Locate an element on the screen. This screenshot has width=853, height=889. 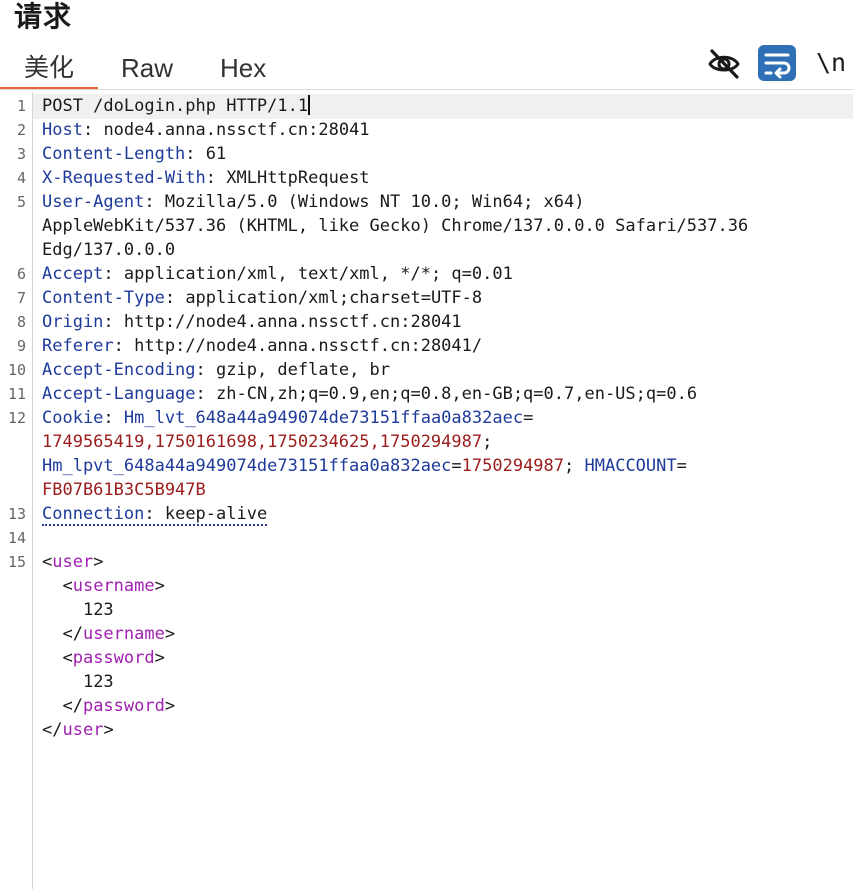
line-number: 7 is located at coordinates (21, 298).